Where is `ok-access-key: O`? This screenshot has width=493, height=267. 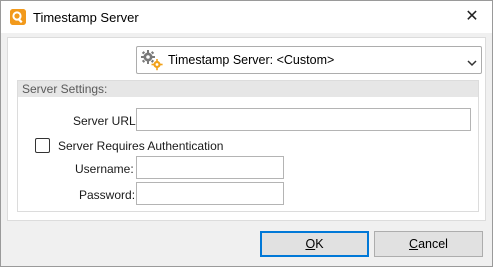 ok-access-key: O is located at coordinates (310, 244).